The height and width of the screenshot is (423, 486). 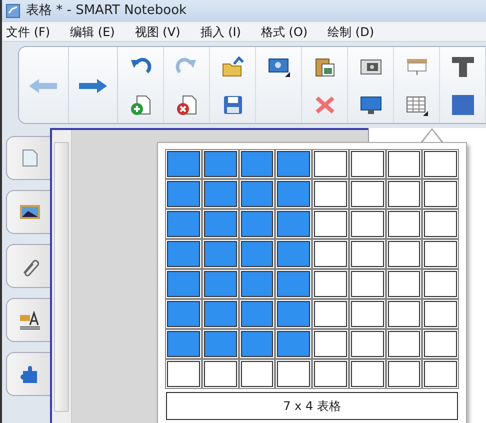 I want to click on table-size-label: 7 x 4 表格, so click(x=312, y=406).